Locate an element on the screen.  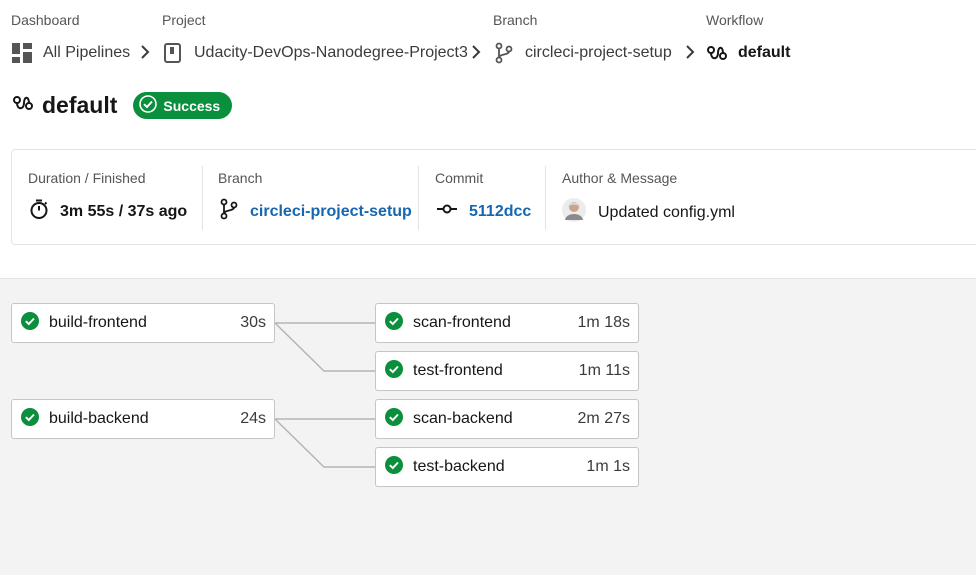
job-name: build-frontend is located at coordinates (98, 322).